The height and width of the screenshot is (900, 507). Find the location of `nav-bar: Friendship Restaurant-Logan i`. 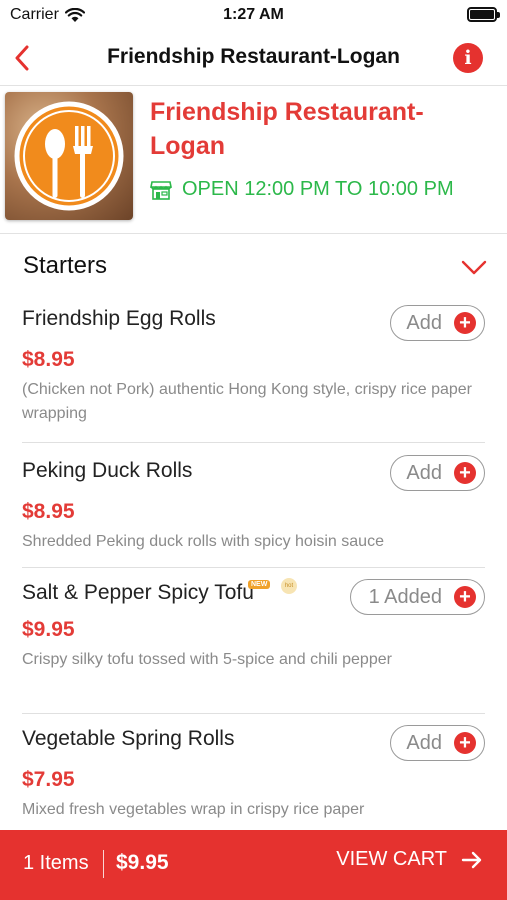

nav-bar: Friendship Restaurant-Logan i is located at coordinates (253, 59).